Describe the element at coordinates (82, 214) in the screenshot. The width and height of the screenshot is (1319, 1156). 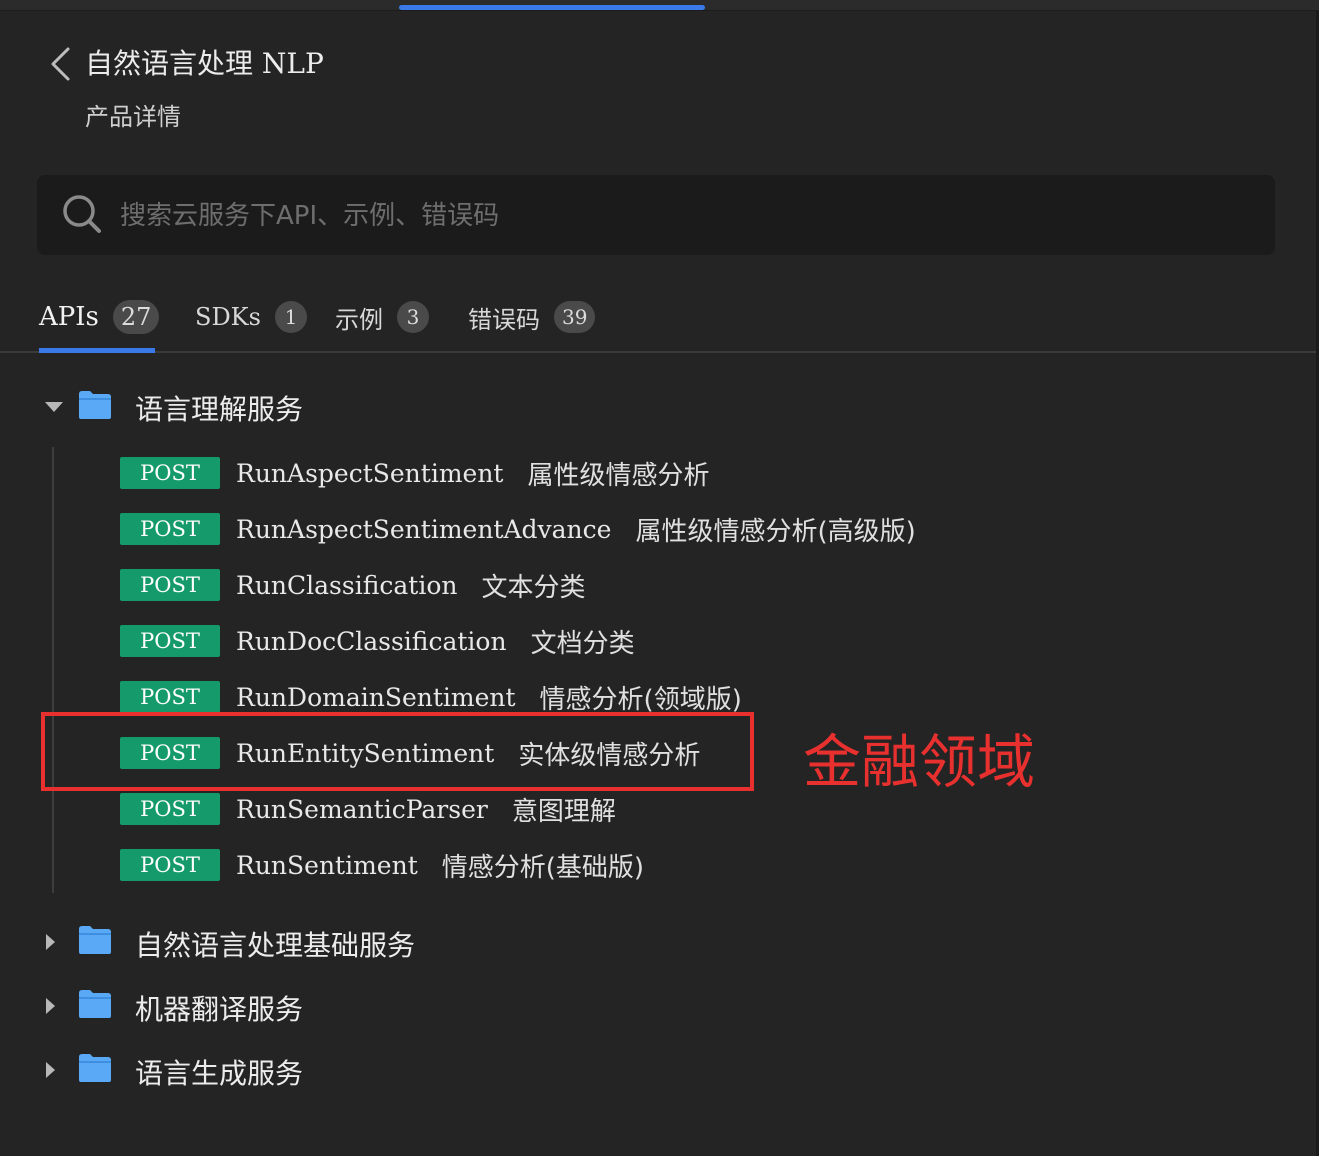
I see `search-icon` at that location.